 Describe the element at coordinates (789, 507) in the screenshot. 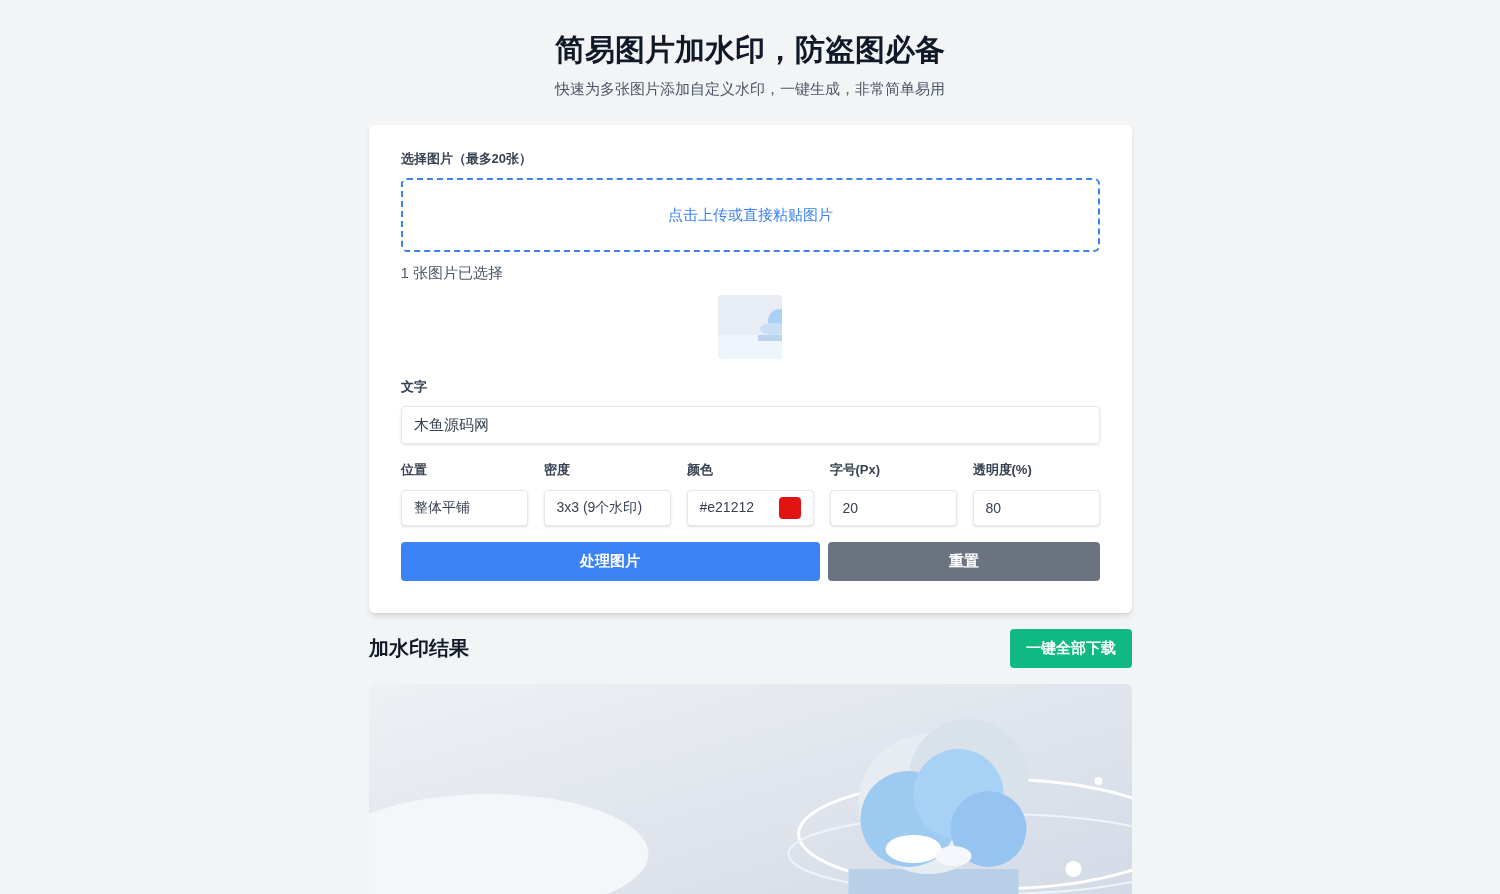

I see `color-swatch` at that location.